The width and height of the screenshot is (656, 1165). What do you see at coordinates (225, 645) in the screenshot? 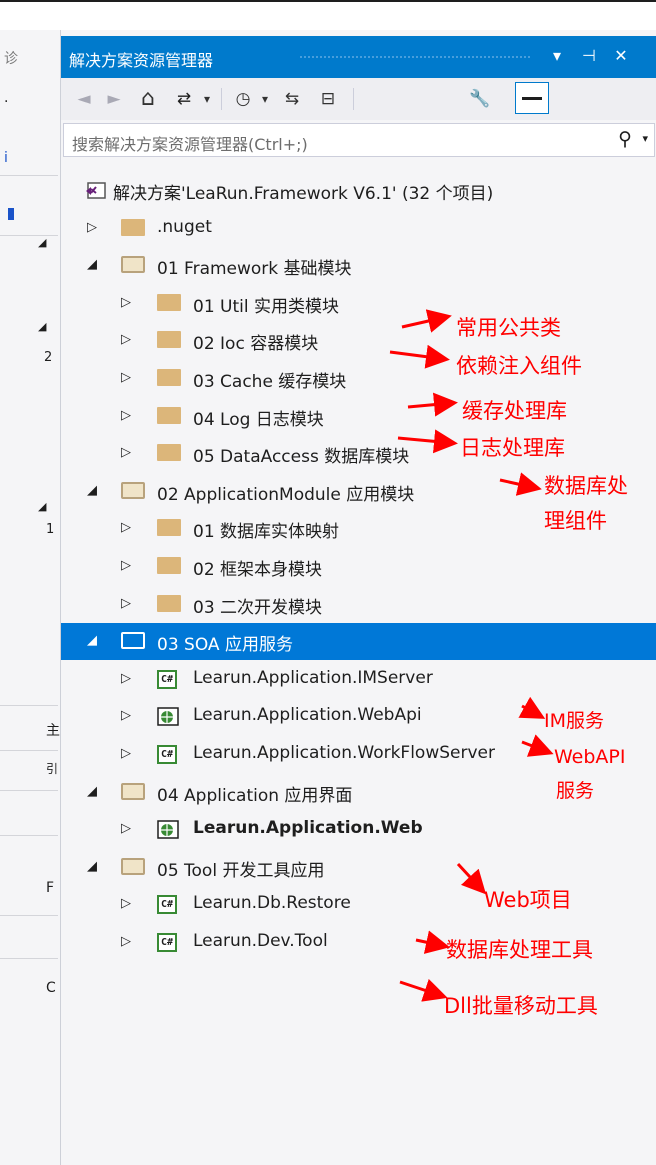
I see `tree-item-label: 03 SOA 应用服务` at bounding box center [225, 645].